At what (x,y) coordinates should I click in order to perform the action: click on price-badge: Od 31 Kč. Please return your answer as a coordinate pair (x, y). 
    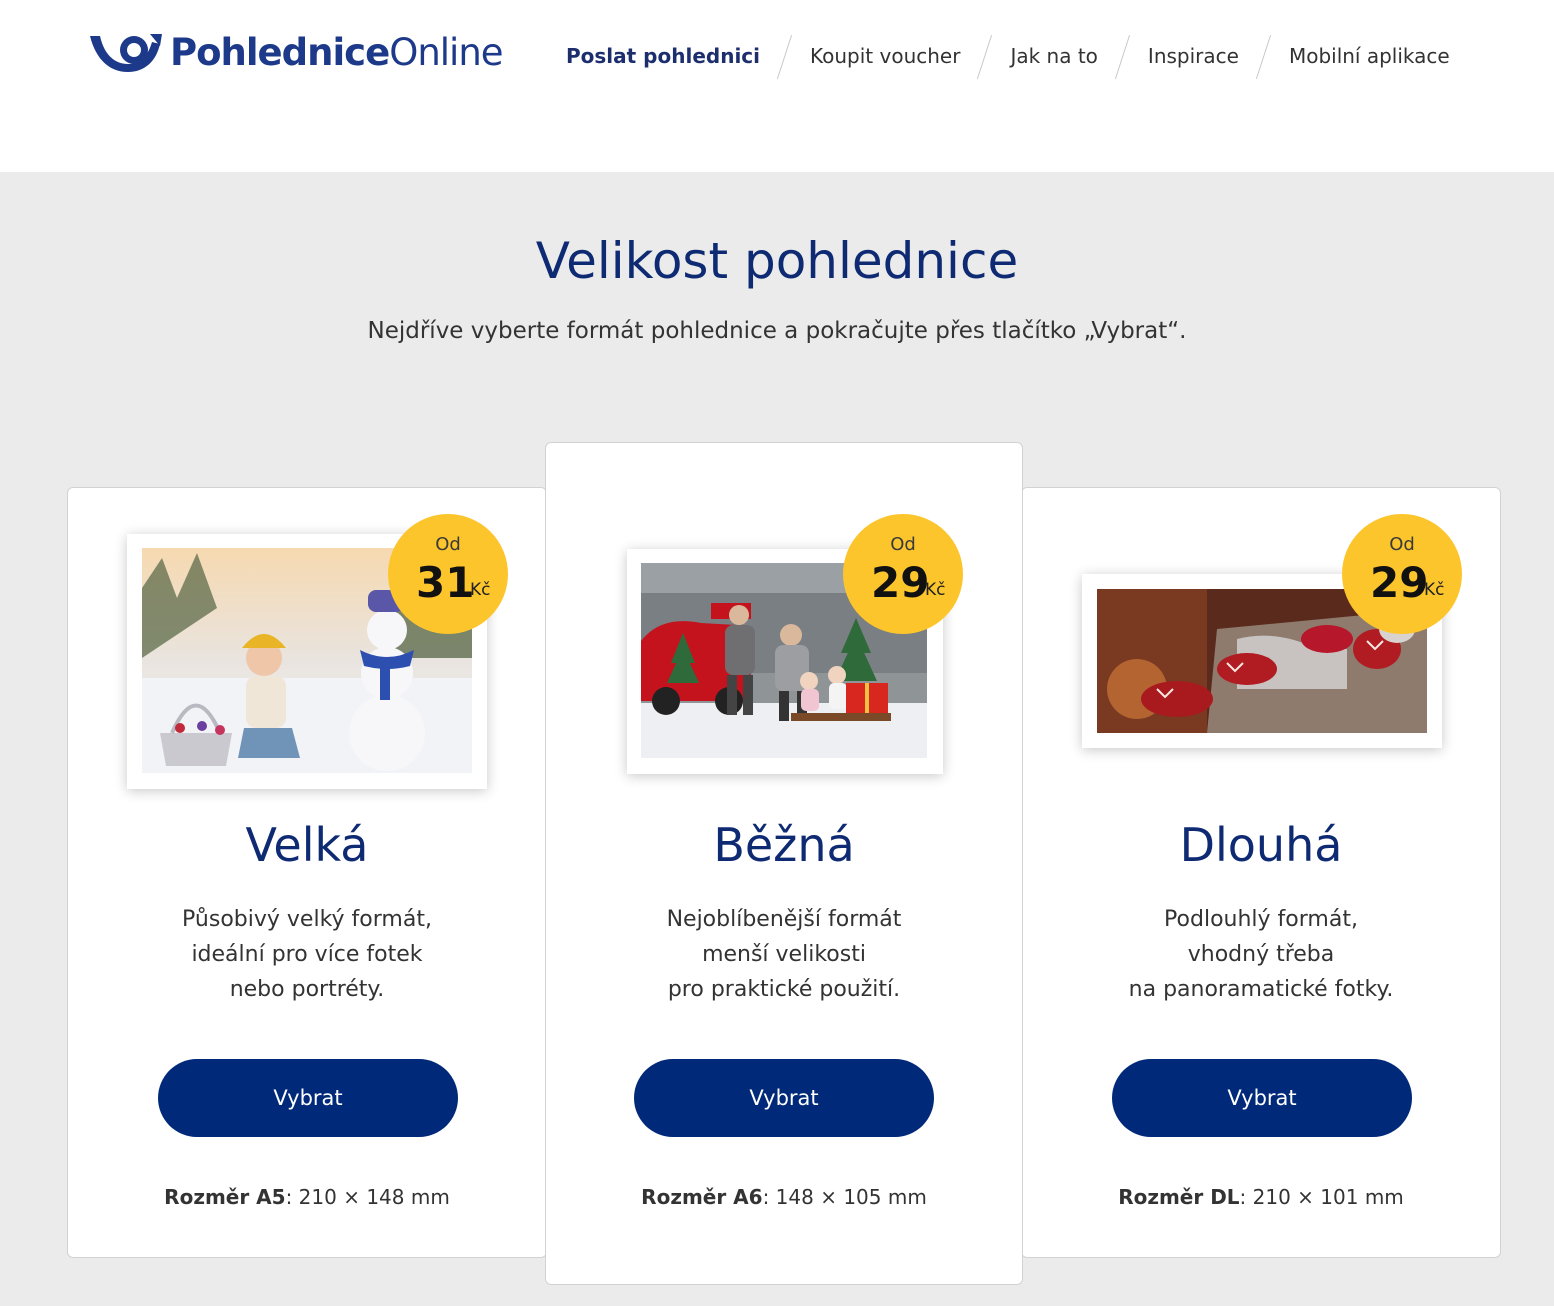
    Looking at the image, I should click on (448, 574).